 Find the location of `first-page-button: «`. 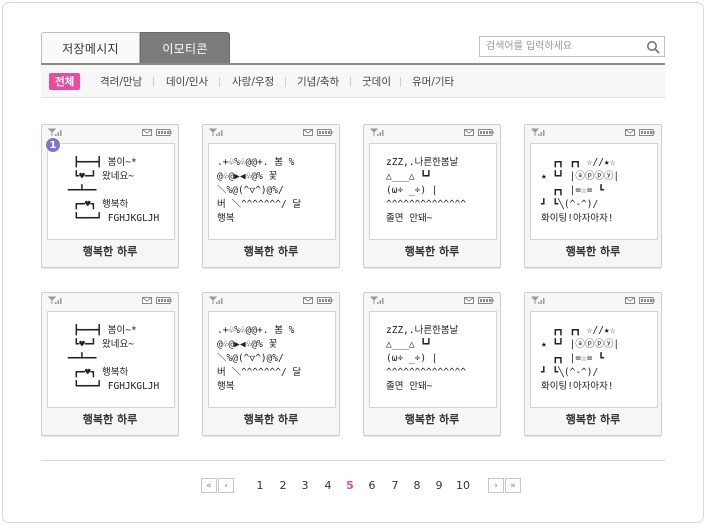

first-page-button: « is located at coordinates (209, 485).